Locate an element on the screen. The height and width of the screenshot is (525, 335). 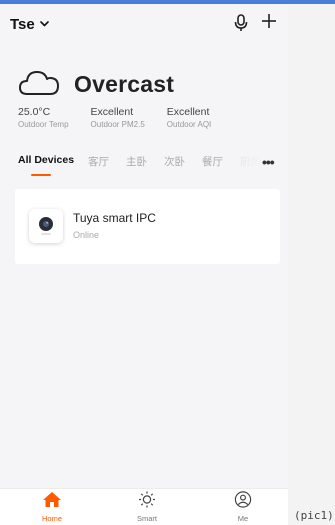
home-icon is located at coordinates (52, 502).